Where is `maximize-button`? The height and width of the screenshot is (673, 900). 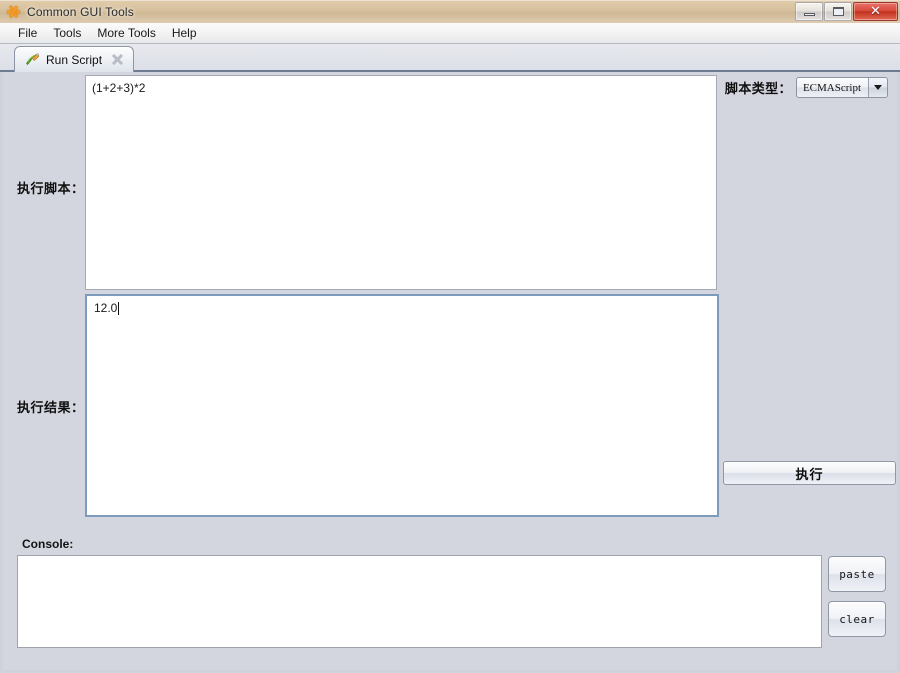
maximize-button is located at coordinates (838, 11).